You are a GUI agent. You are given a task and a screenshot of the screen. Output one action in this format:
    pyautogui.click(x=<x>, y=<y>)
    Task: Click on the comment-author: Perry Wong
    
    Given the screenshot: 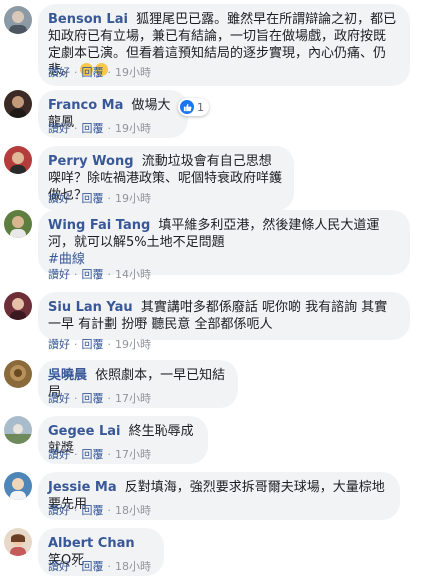 What is the action you would take?
    pyautogui.click(x=91, y=161)
    